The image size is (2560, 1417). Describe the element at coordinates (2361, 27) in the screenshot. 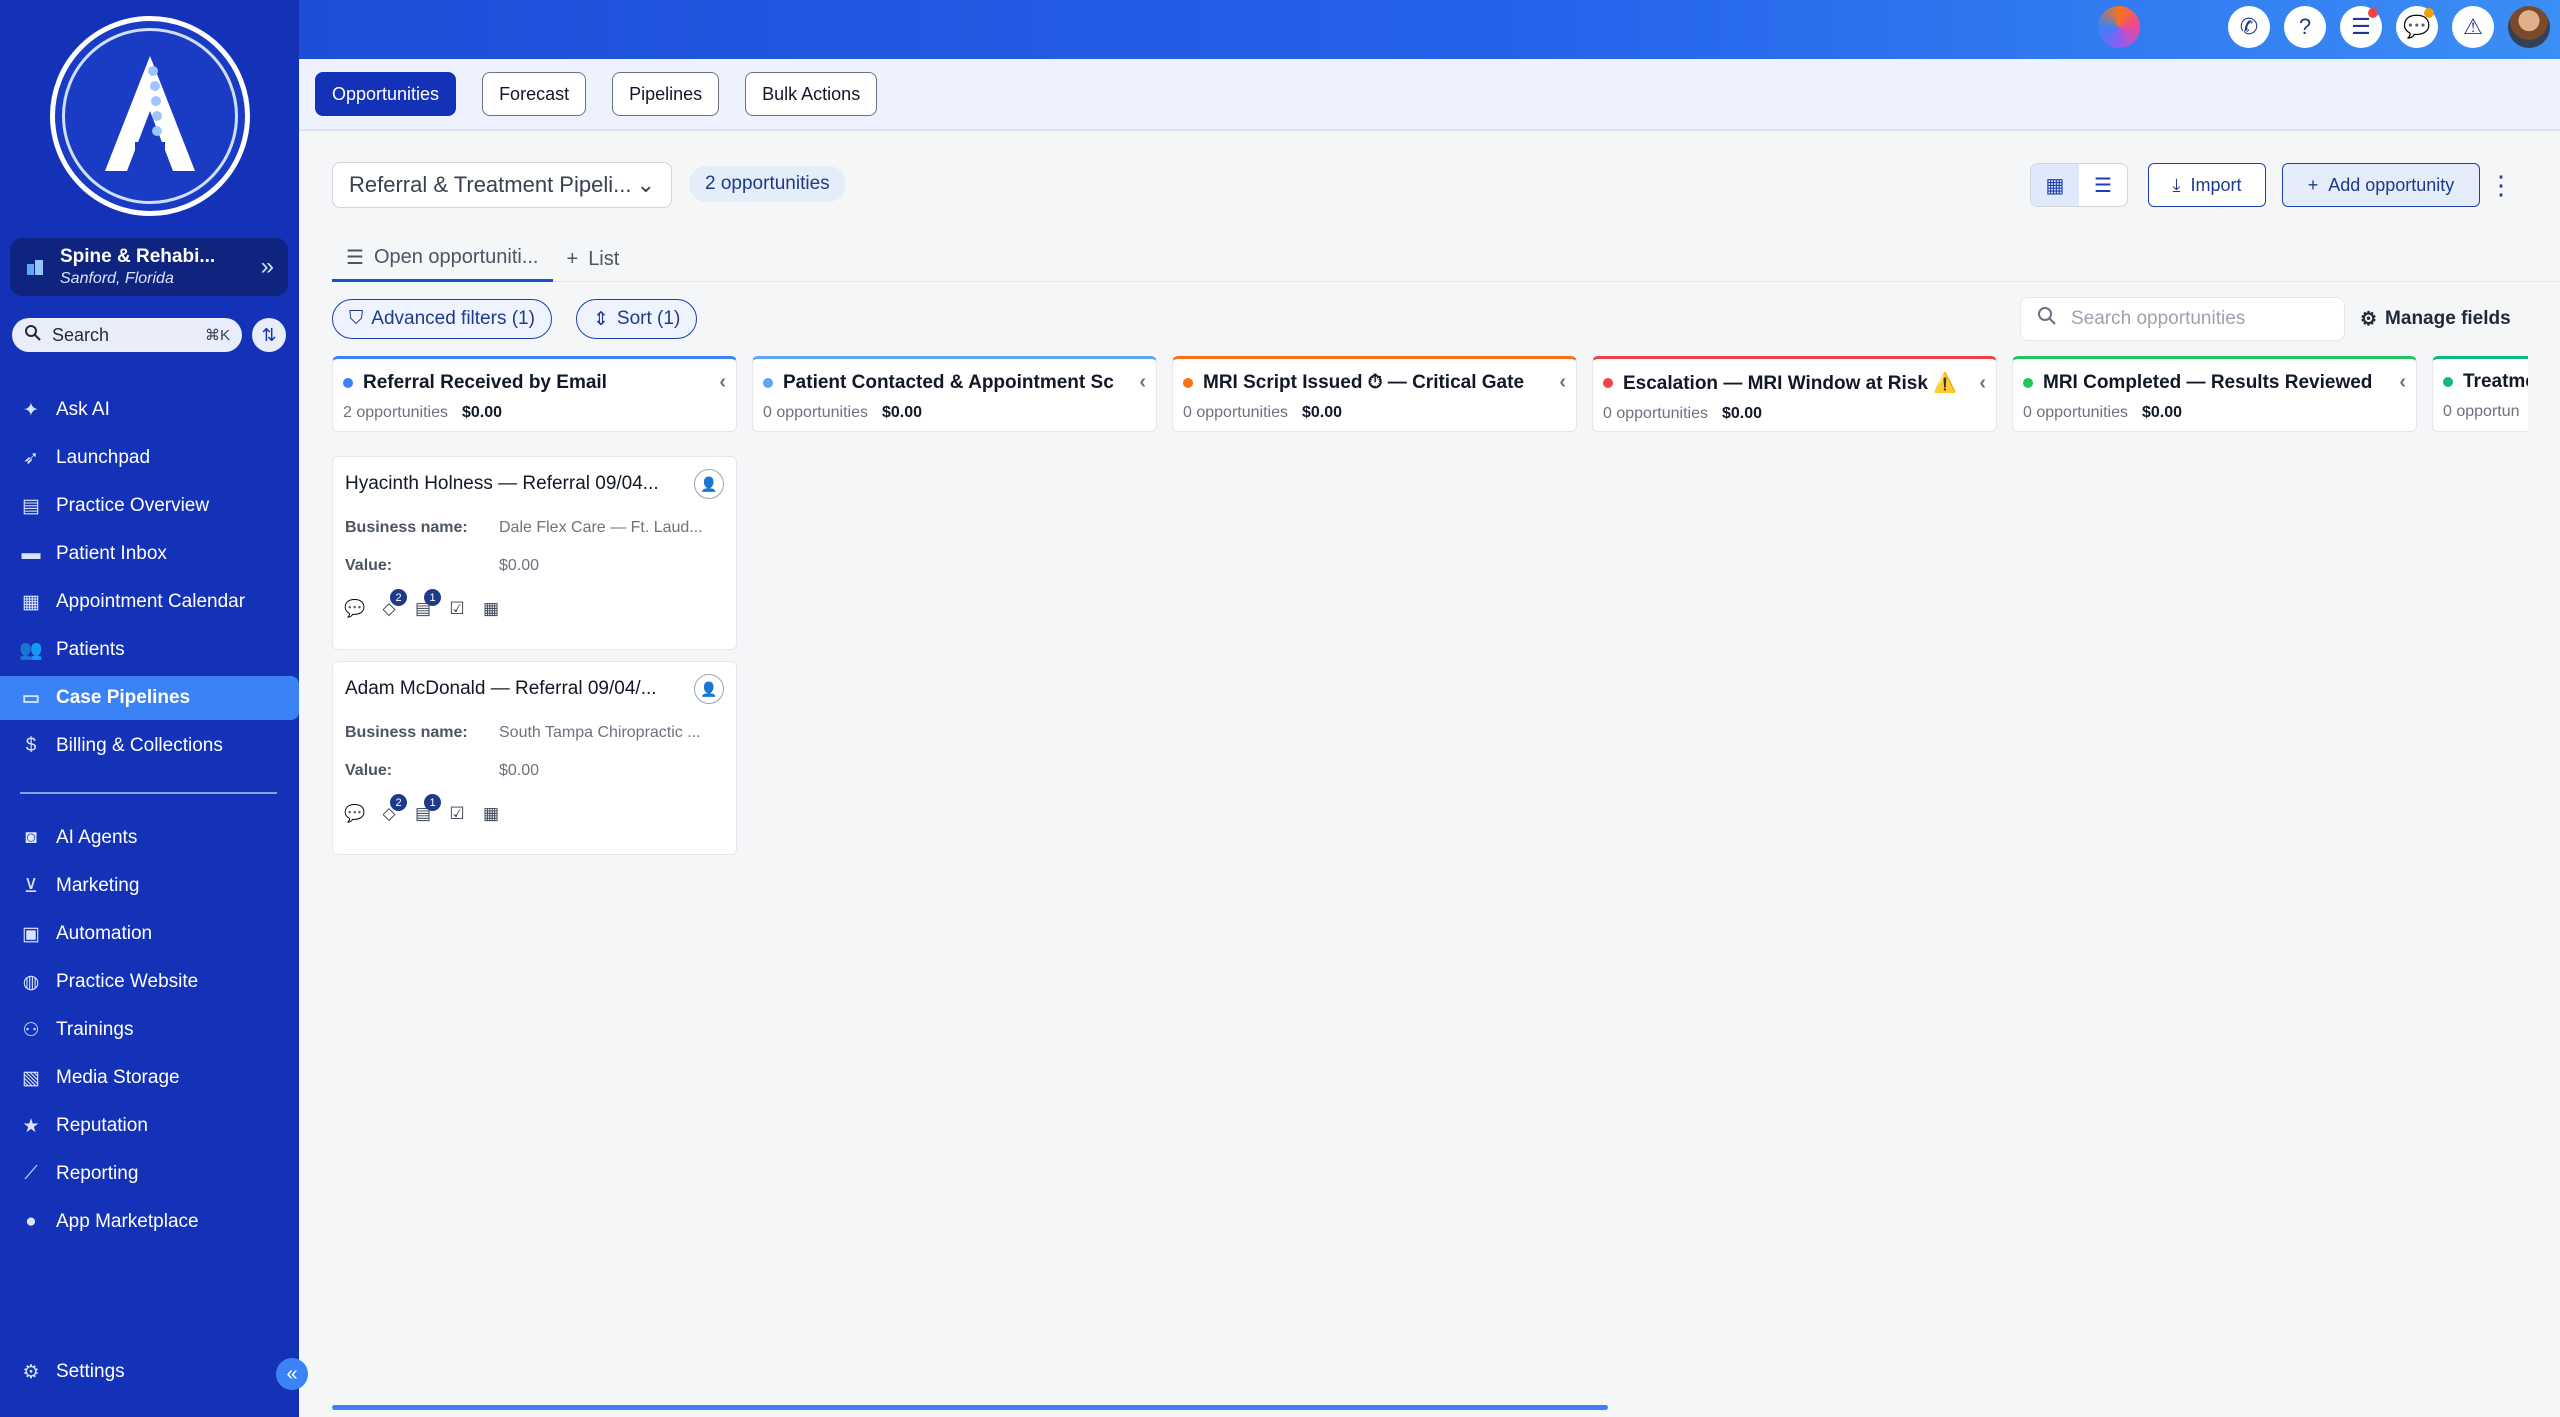

I see `tasks-icon: ☰` at that location.